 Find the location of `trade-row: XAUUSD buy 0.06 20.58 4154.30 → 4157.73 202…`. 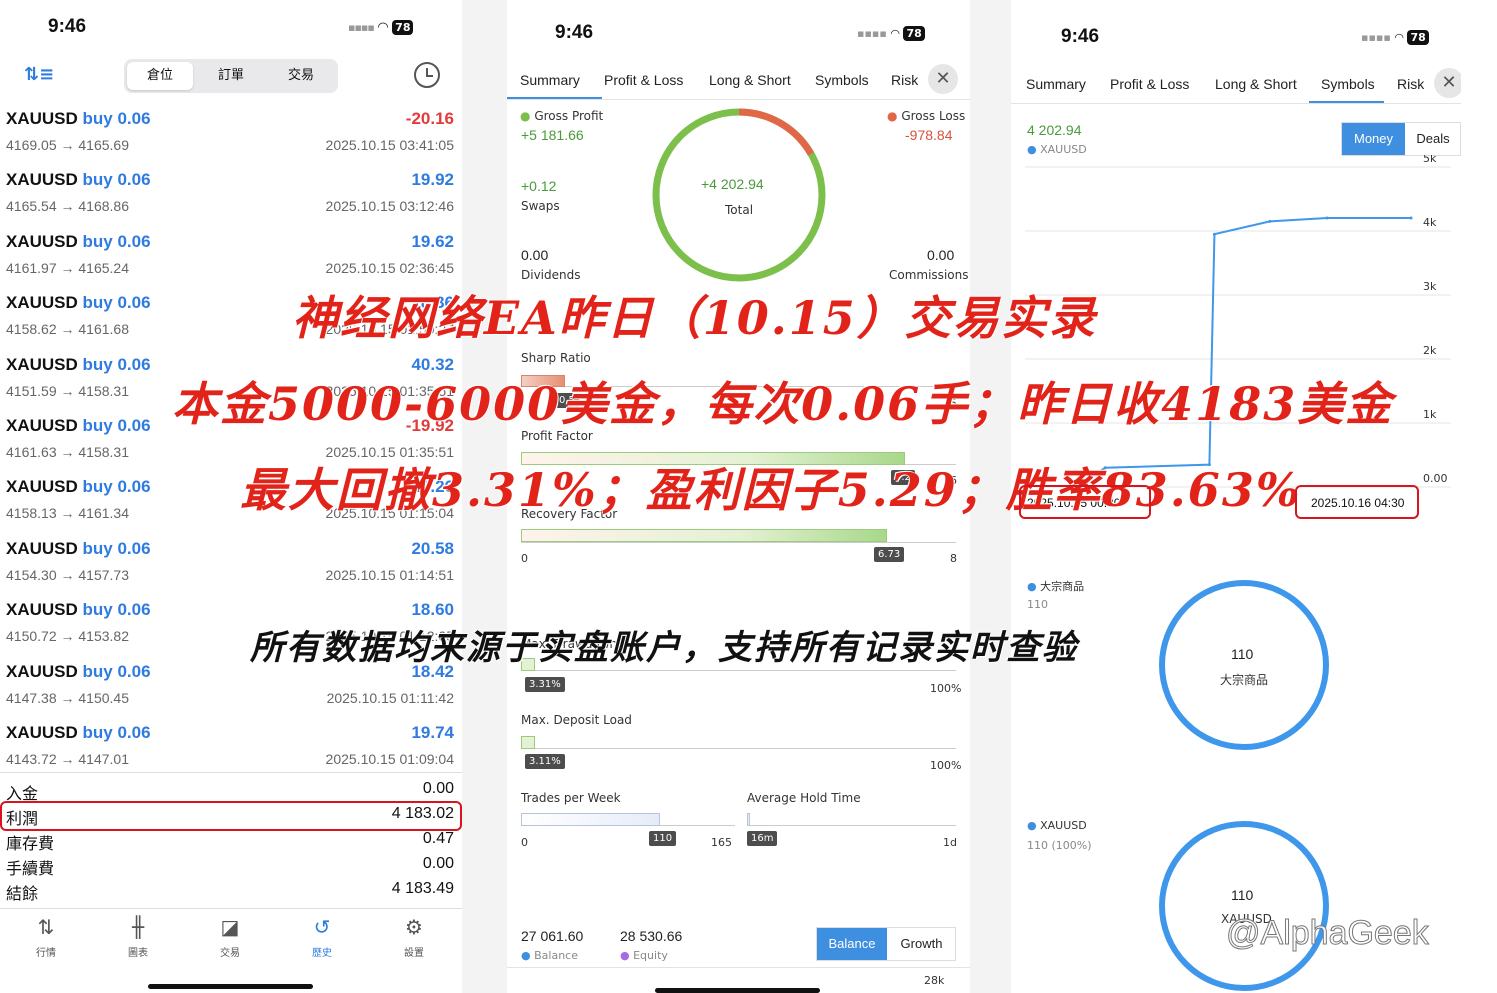

trade-row: XAUUSD buy 0.06 20.58 4154.30 → 4157.73 202… is located at coordinates (231, 563).